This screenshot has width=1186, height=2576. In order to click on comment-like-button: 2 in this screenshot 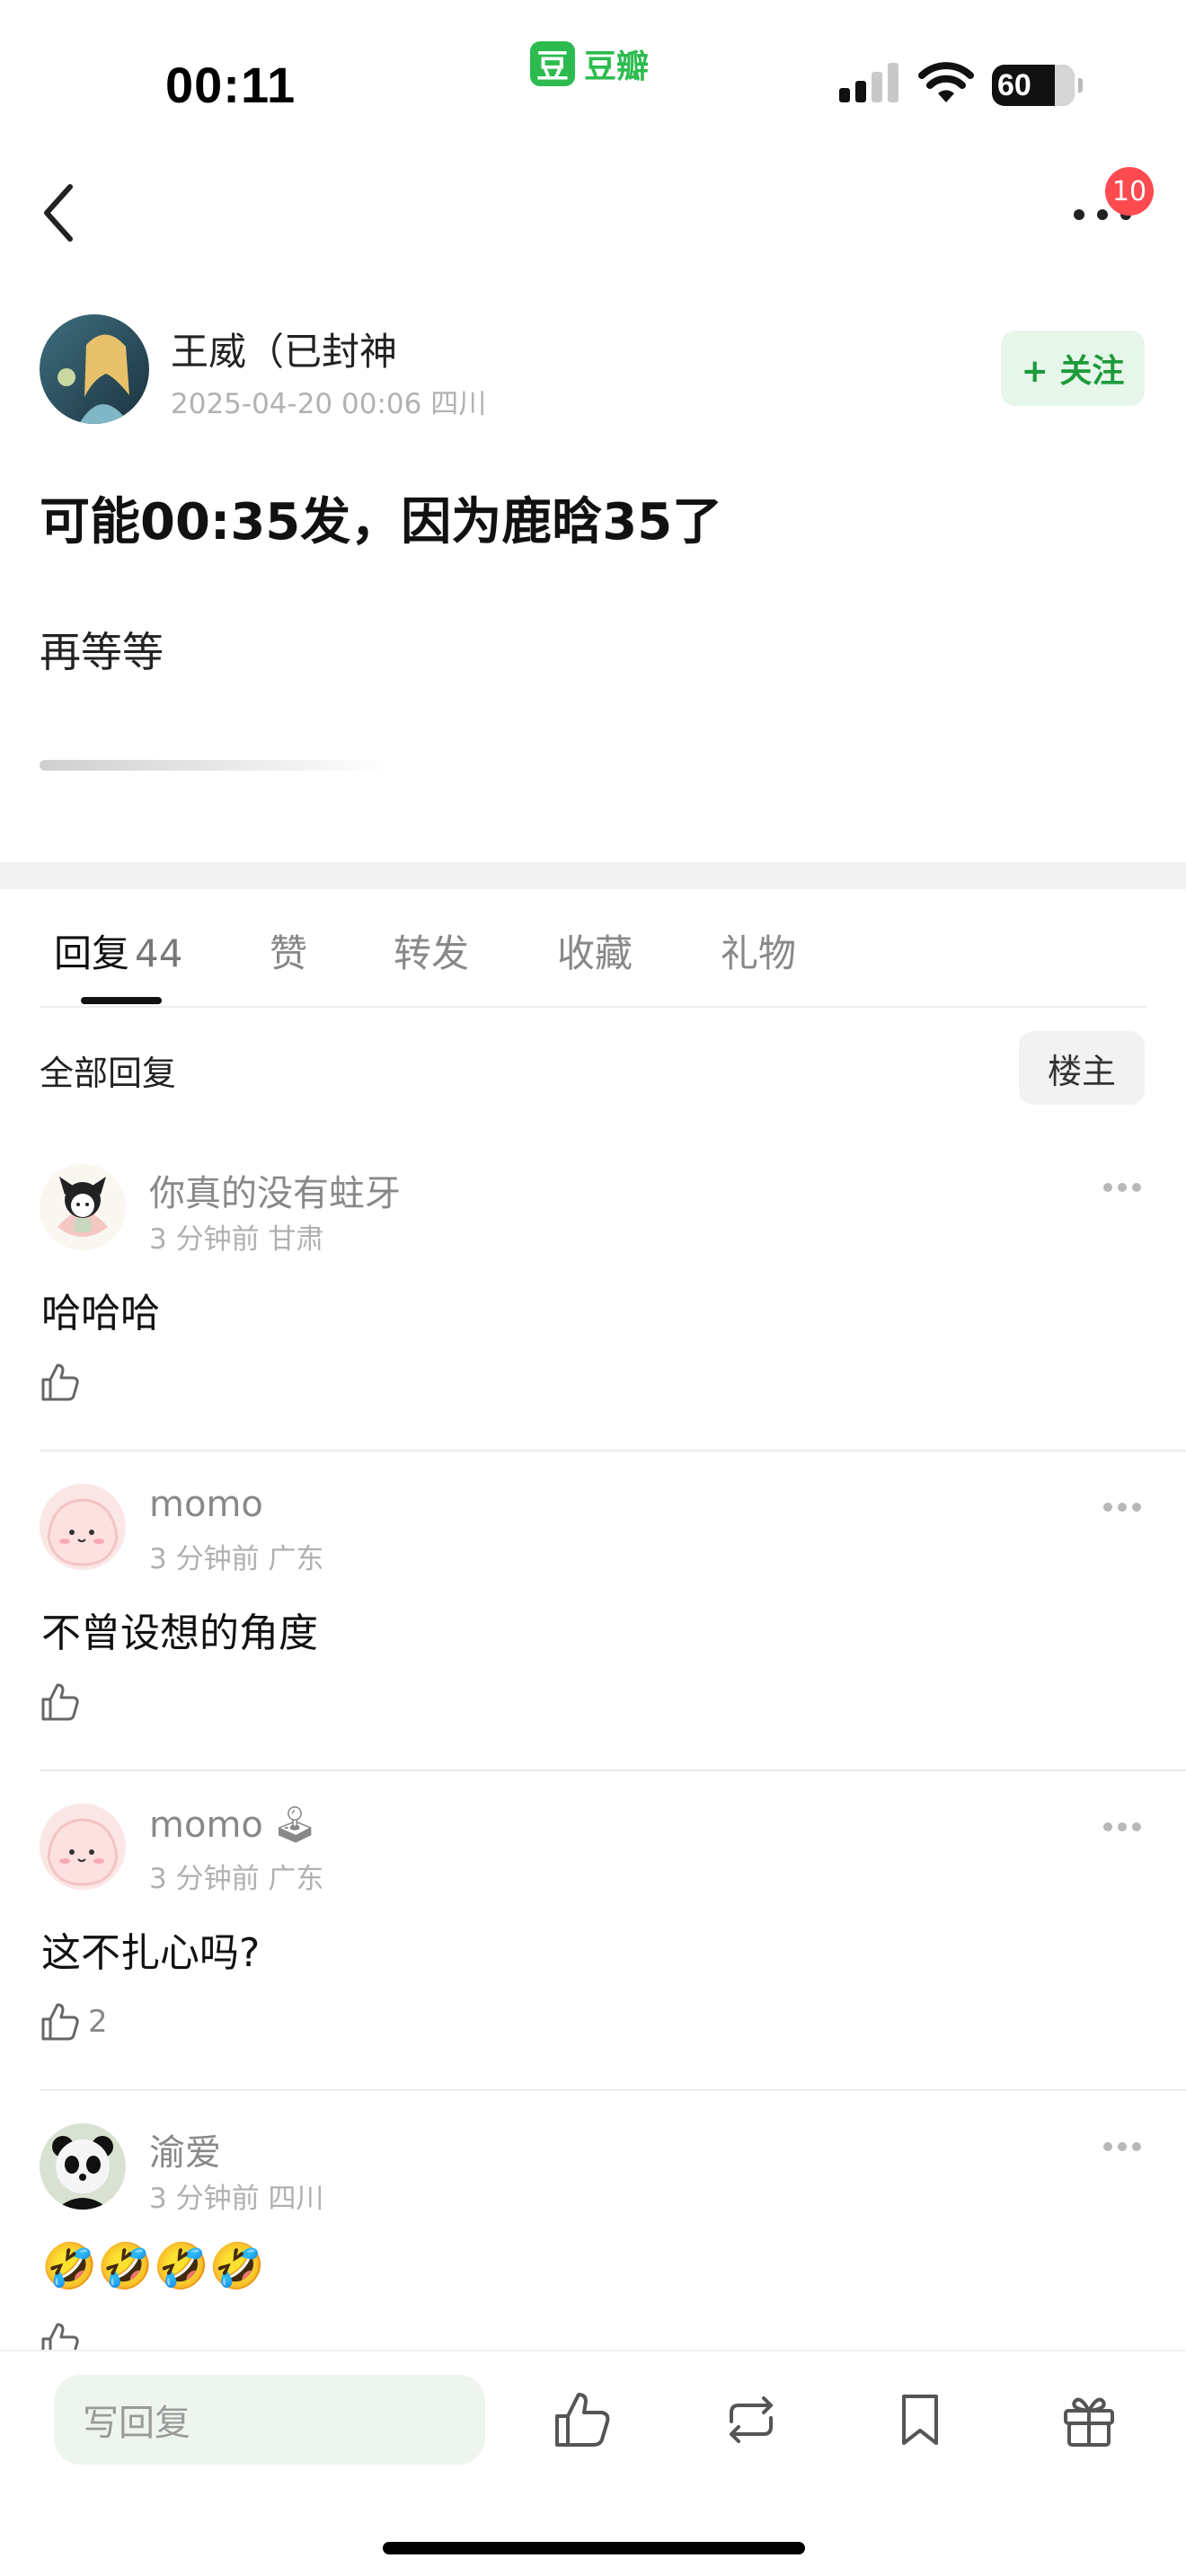, I will do `click(74, 2021)`.